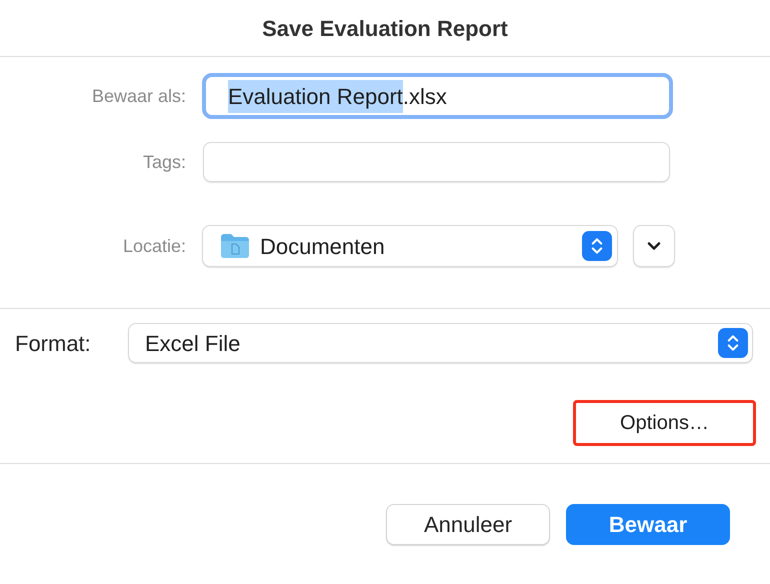  What do you see at coordinates (164, 162) in the screenshot?
I see `field-label: Tags:` at bounding box center [164, 162].